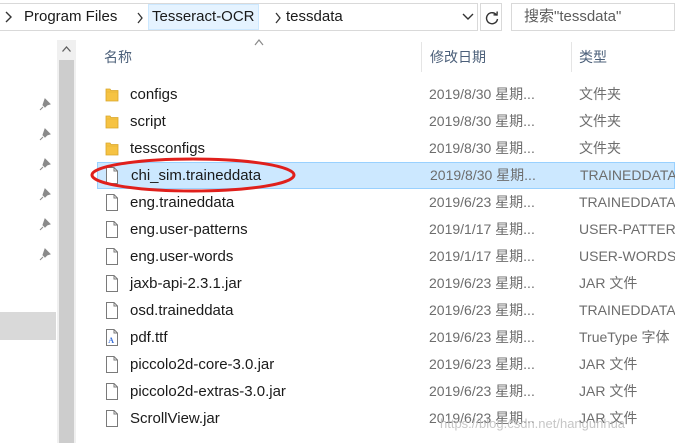 Image resolution: width=675 pixels, height=443 pixels. I want to click on file-name: eng.user-words, so click(182, 256).